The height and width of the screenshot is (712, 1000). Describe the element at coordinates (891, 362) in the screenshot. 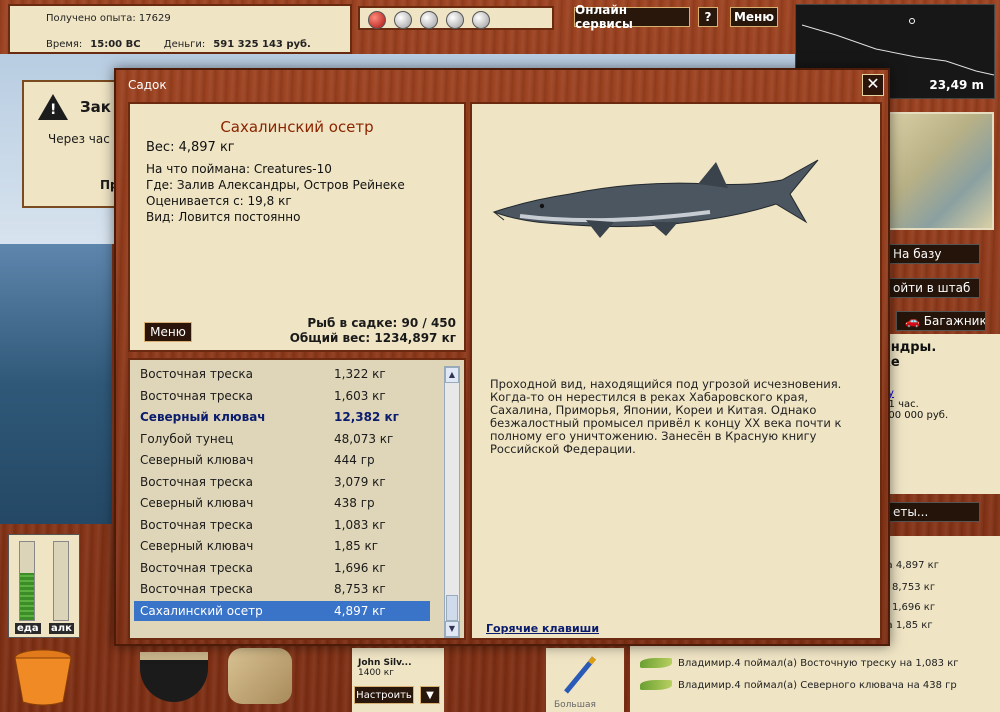

I see `location-name-2: ке` at that location.